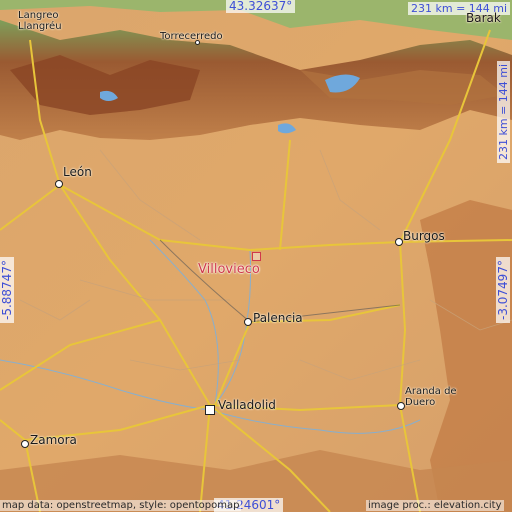 The image size is (512, 512). I want to click on palencia-dot, so click(248, 322).